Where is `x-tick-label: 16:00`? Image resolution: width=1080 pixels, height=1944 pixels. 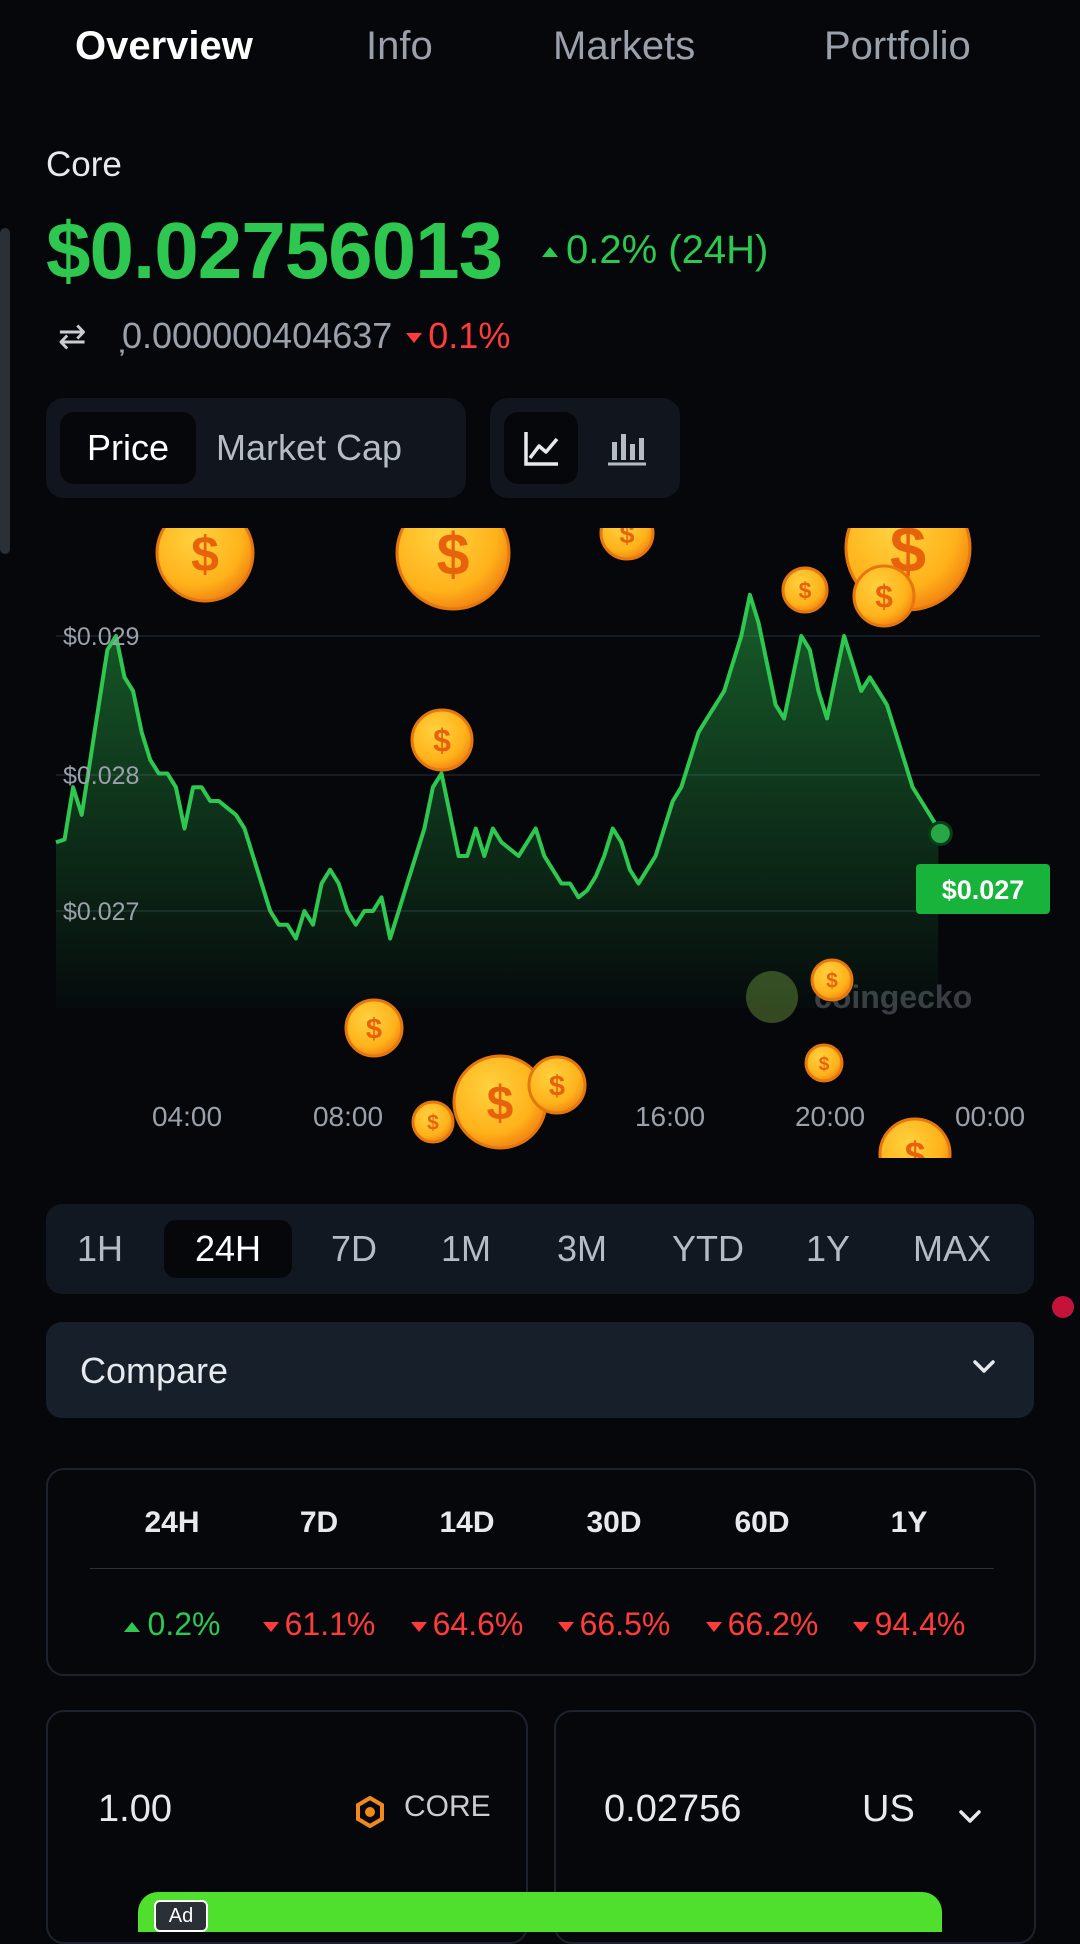
x-tick-label: 16:00 is located at coordinates (670, 1116).